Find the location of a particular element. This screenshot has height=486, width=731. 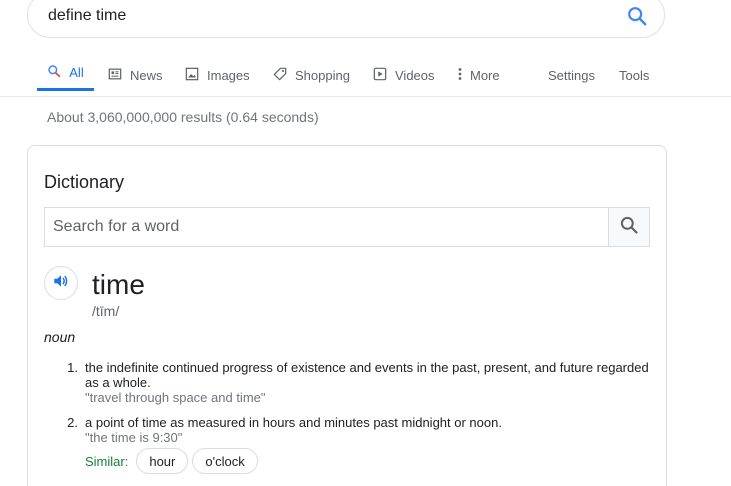

search-input is located at coordinates (328, 16).